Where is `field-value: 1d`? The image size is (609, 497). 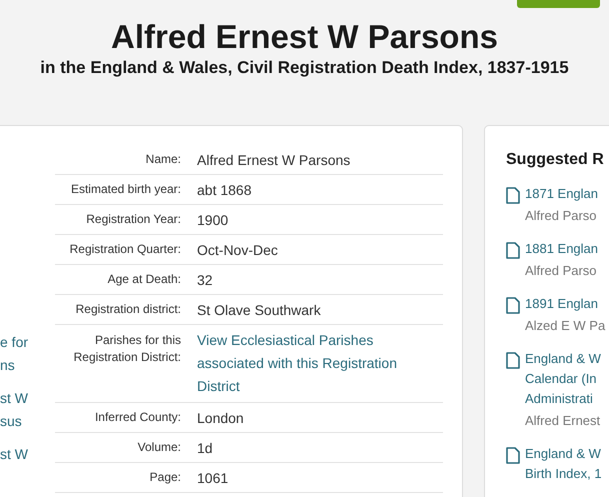 field-value: 1d is located at coordinates (205, 448).